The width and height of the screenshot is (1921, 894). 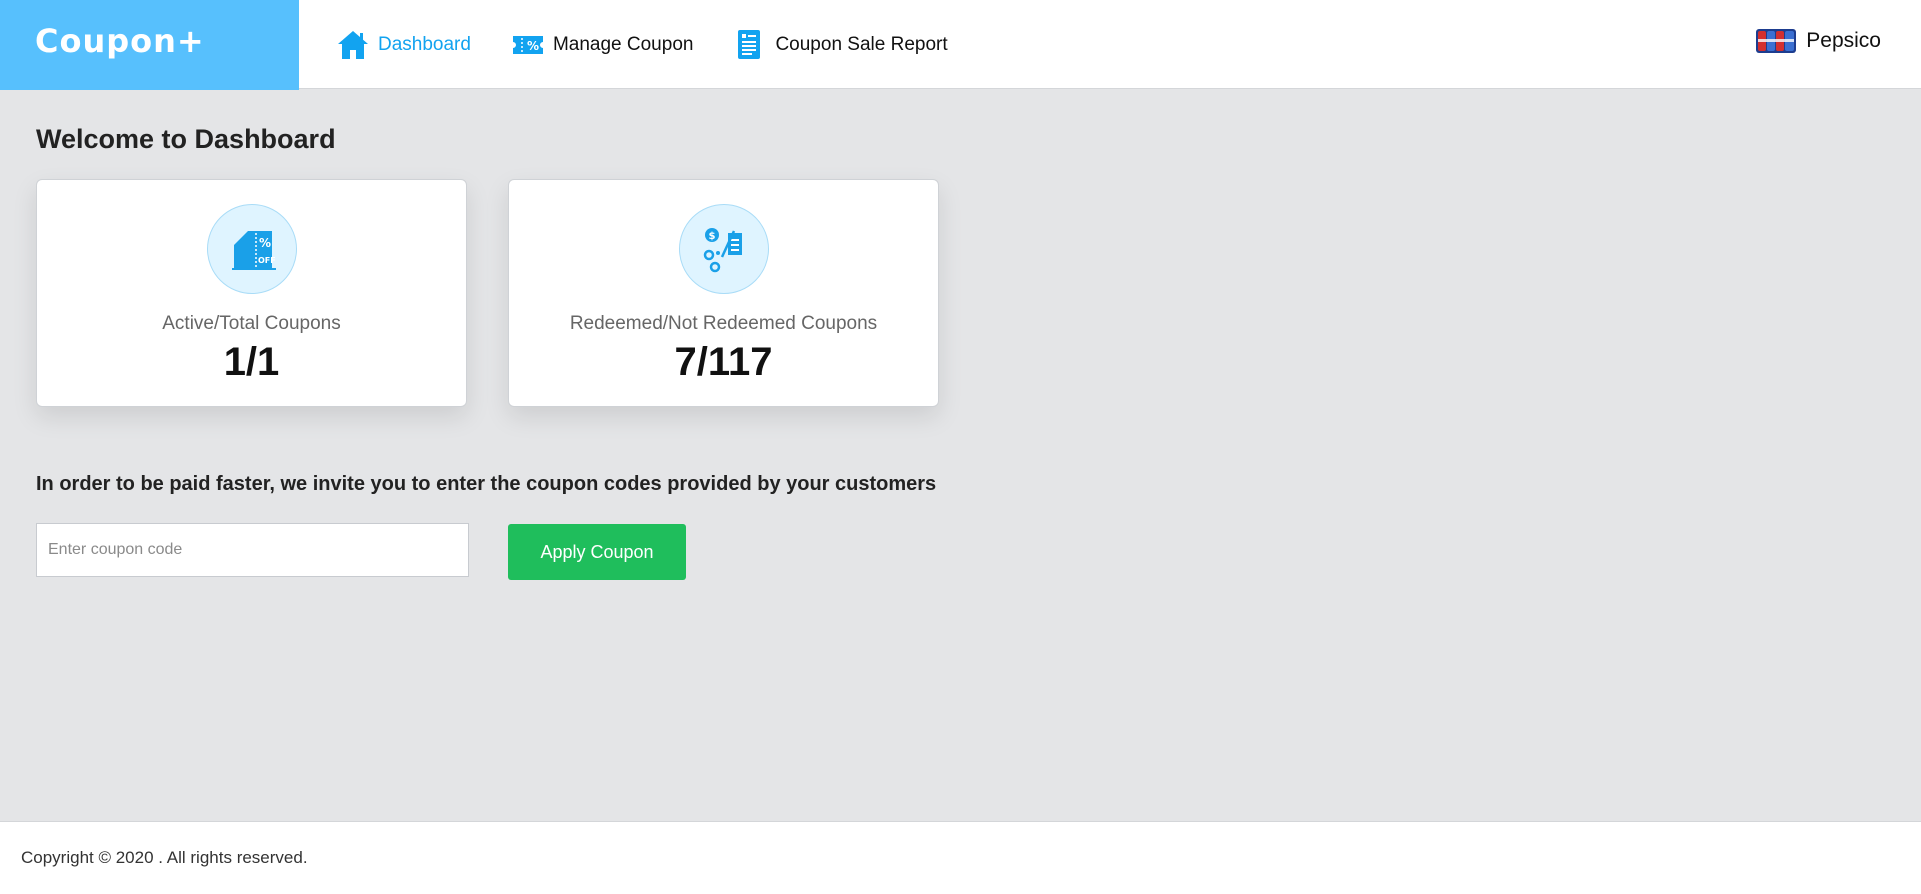 I want to click on redeemed-coupons-card: $ Redeemed/Not Redeemed Coupons 7/117, so click(x=723, y=293).